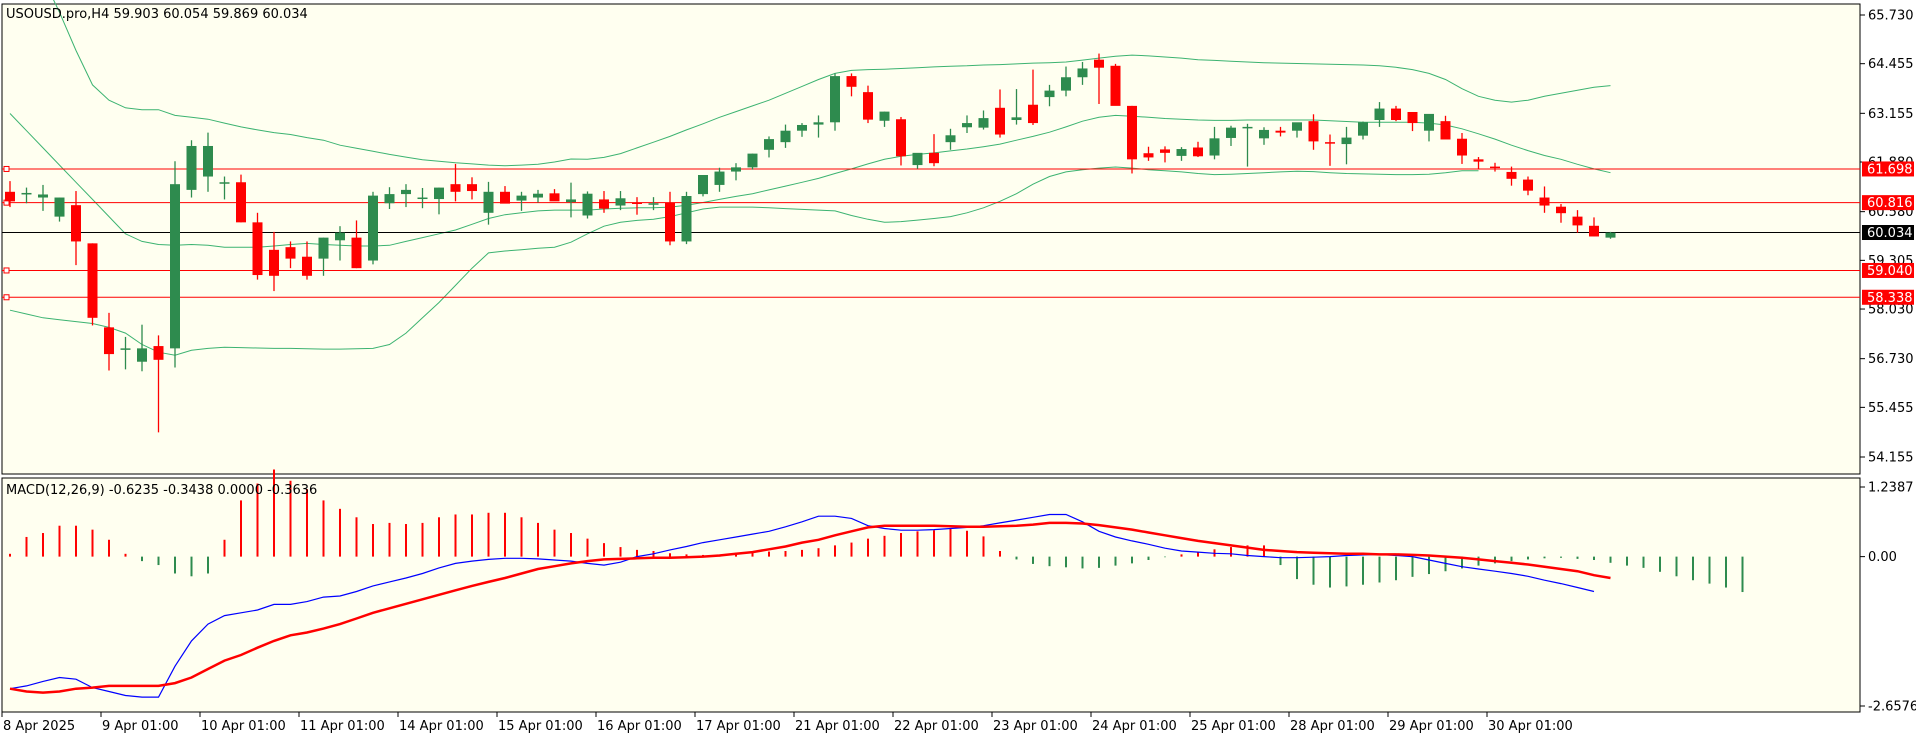 The image size is (1916, 737). I want to click on hline-3-label: 58.338, so click(1890, 298).